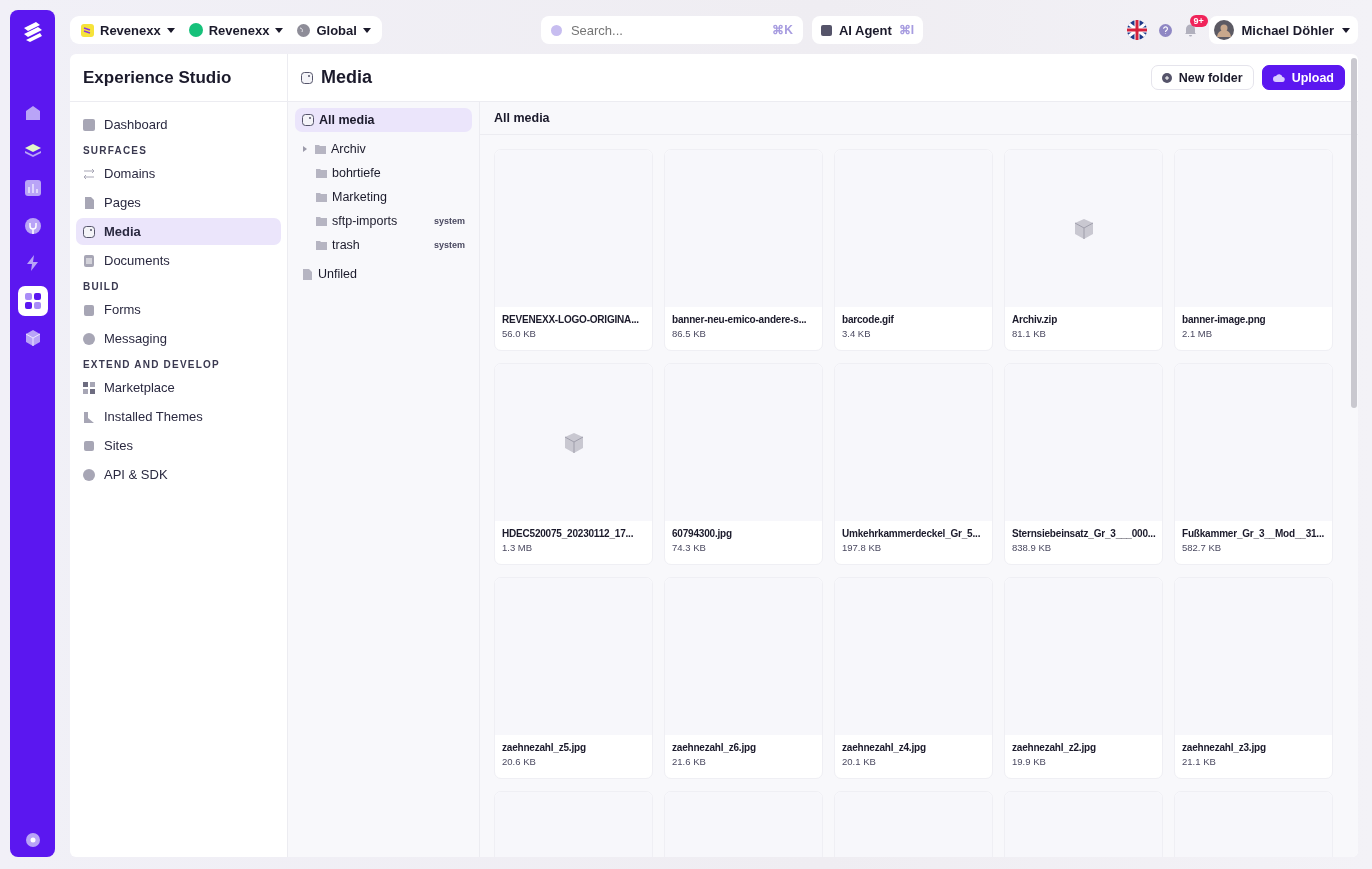  I want to click on home-icon, so click(32, 113).